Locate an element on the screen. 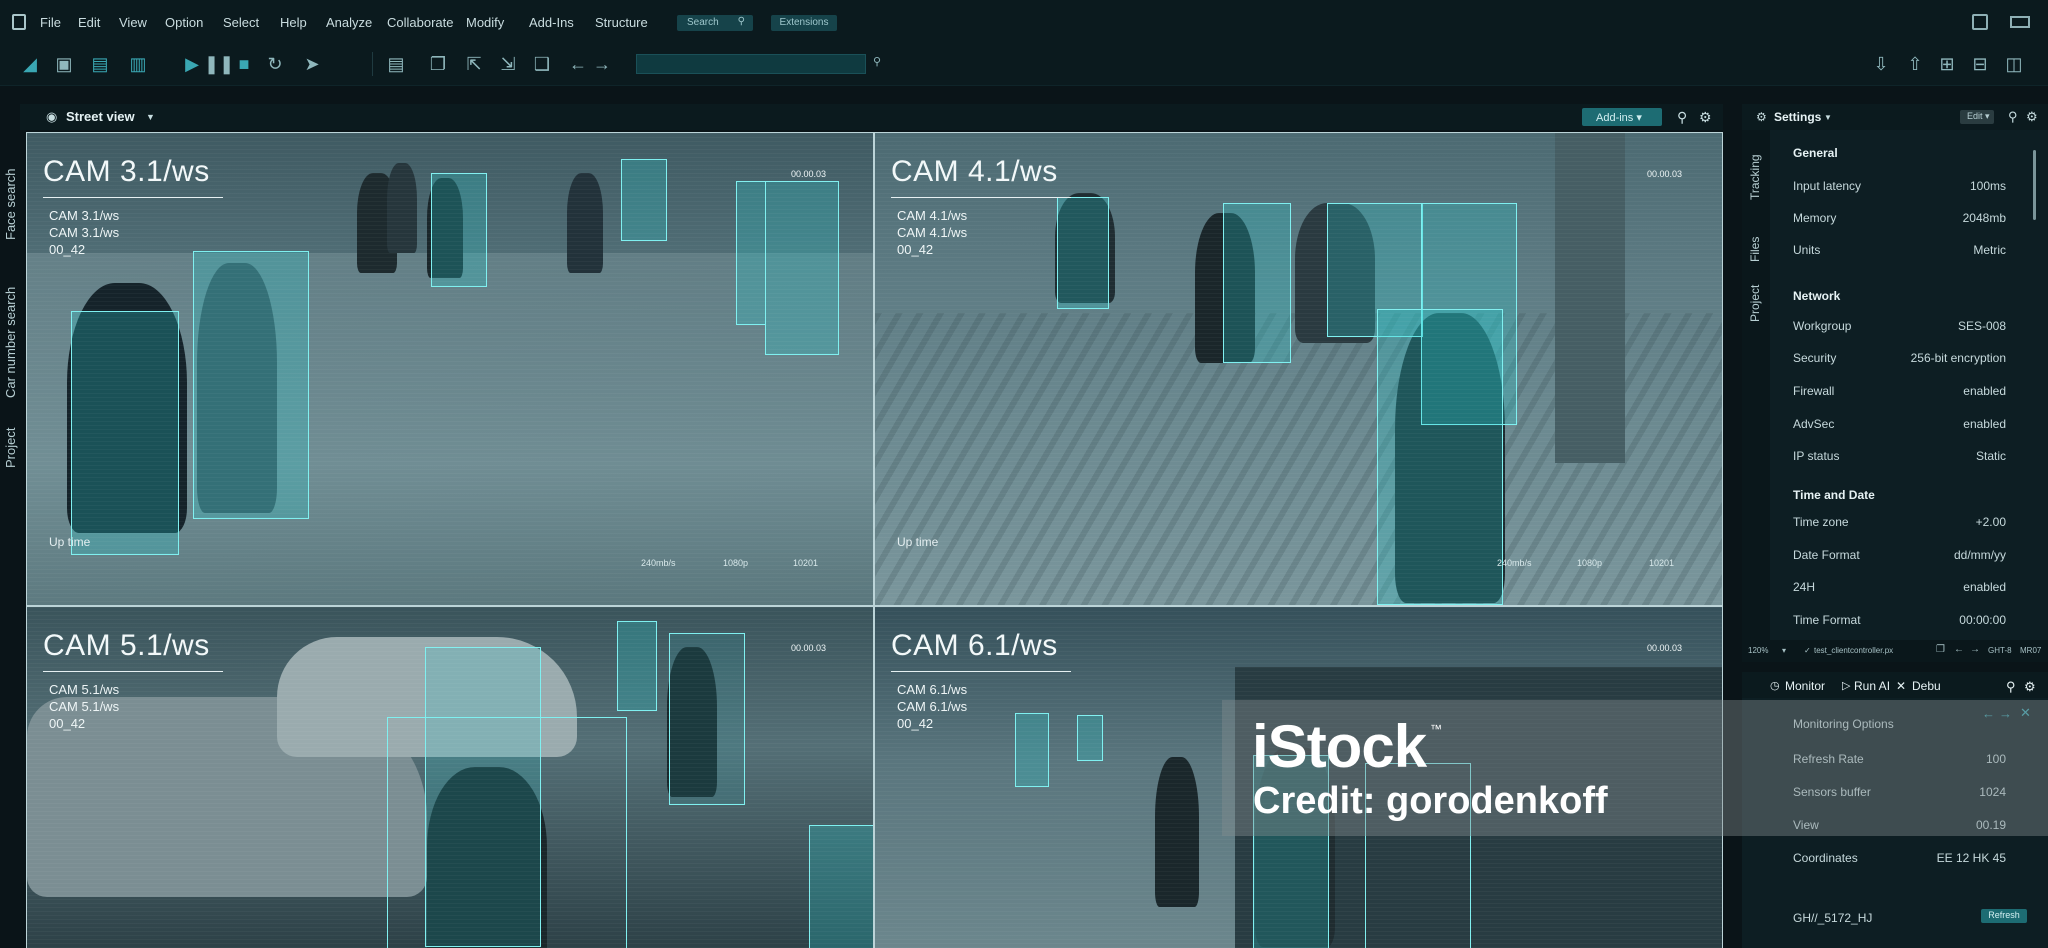  menu-search-button: Search ⚲ is located at coordinates (715, 23).